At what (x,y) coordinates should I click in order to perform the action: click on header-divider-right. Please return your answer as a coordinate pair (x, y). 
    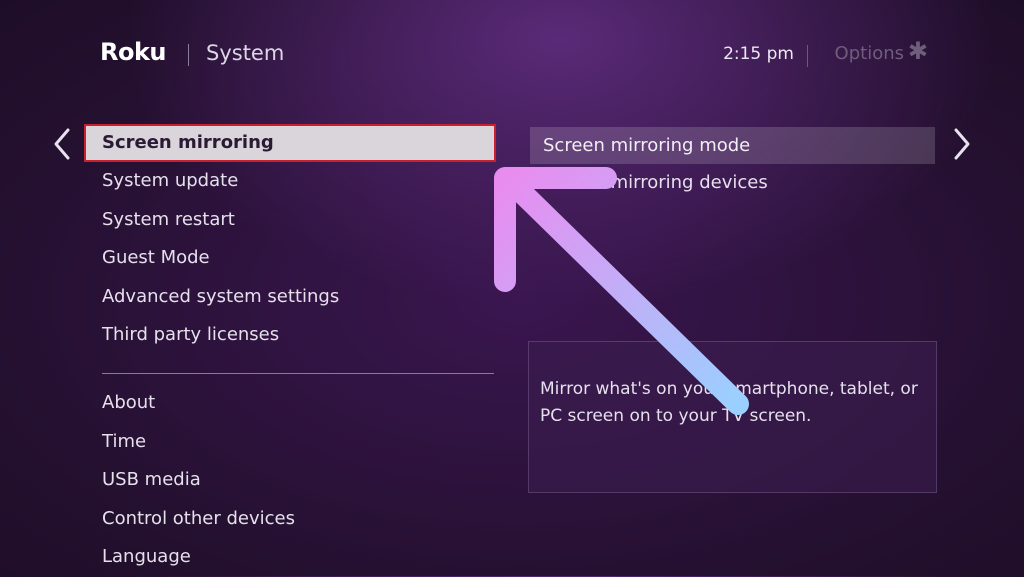
    Looking at the image, I should click on (807, 56).